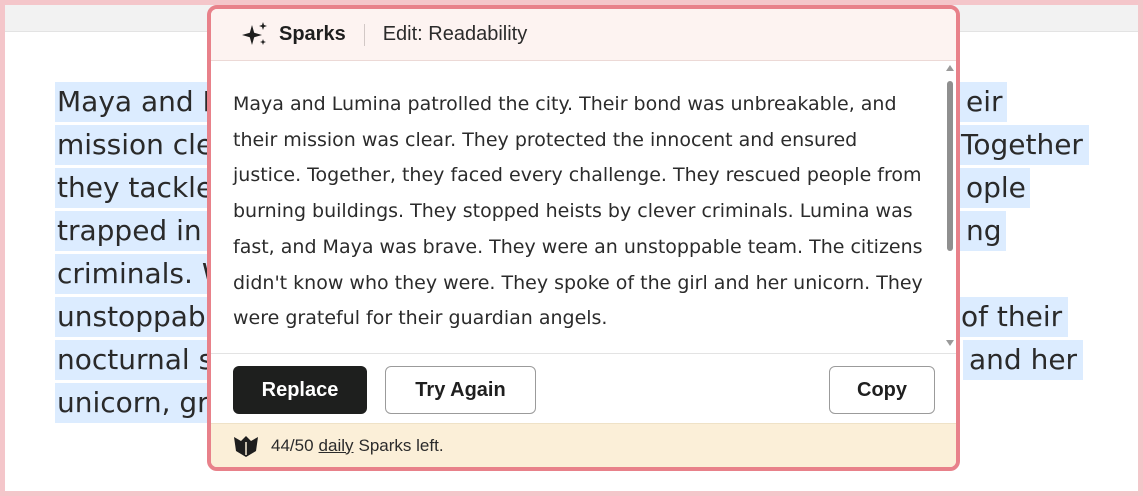  What do you see at coordinates (1022, 145) in the screenshot?
I see `doc-fragment: Together` at bounding box center [1022, 145].